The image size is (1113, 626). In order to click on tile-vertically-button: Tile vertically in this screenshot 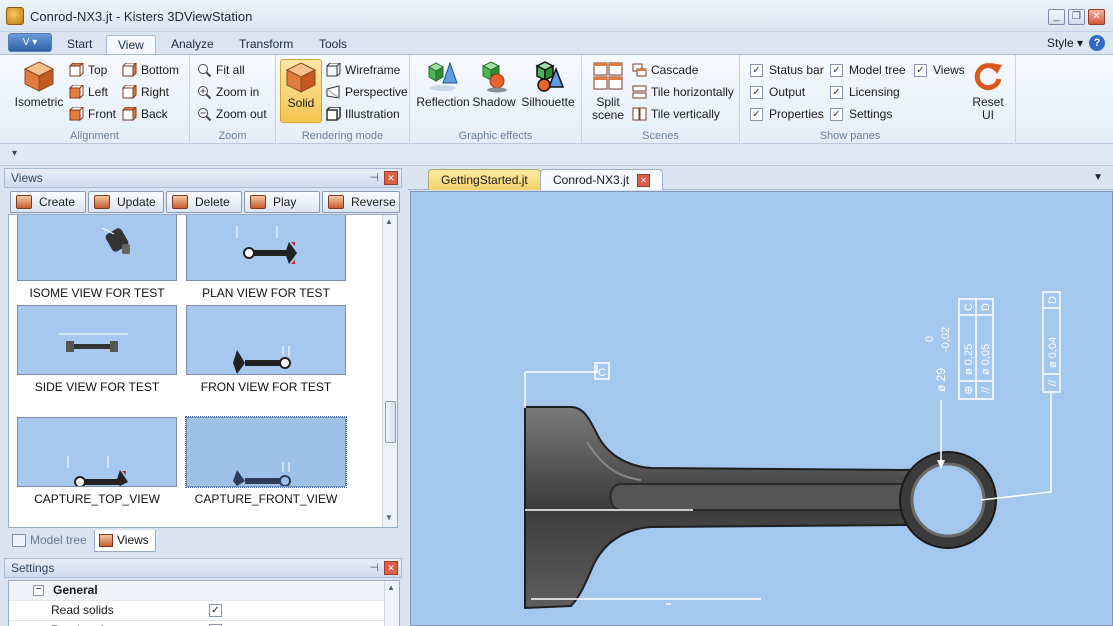, I will do `click(676, 114)`.